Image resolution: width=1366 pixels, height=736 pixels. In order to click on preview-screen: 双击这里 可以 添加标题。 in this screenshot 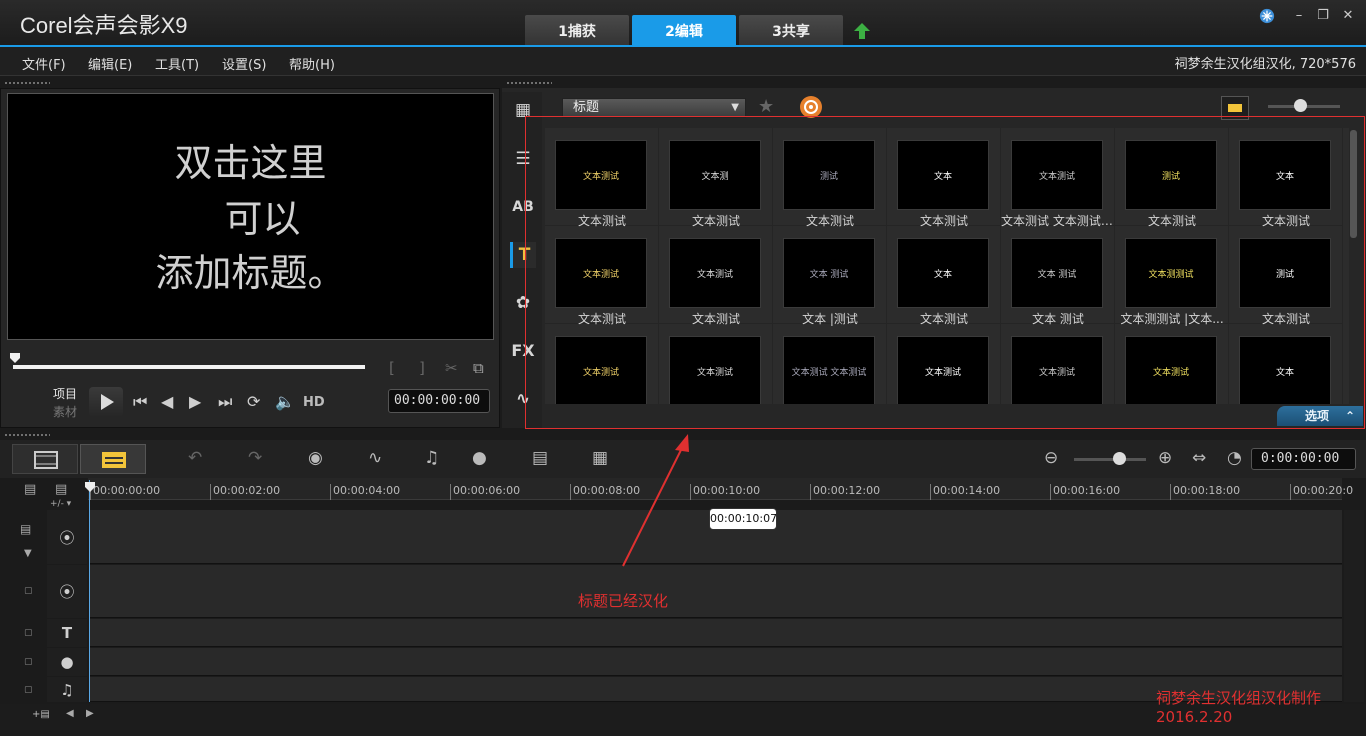, I will do `click(250, 216)`.